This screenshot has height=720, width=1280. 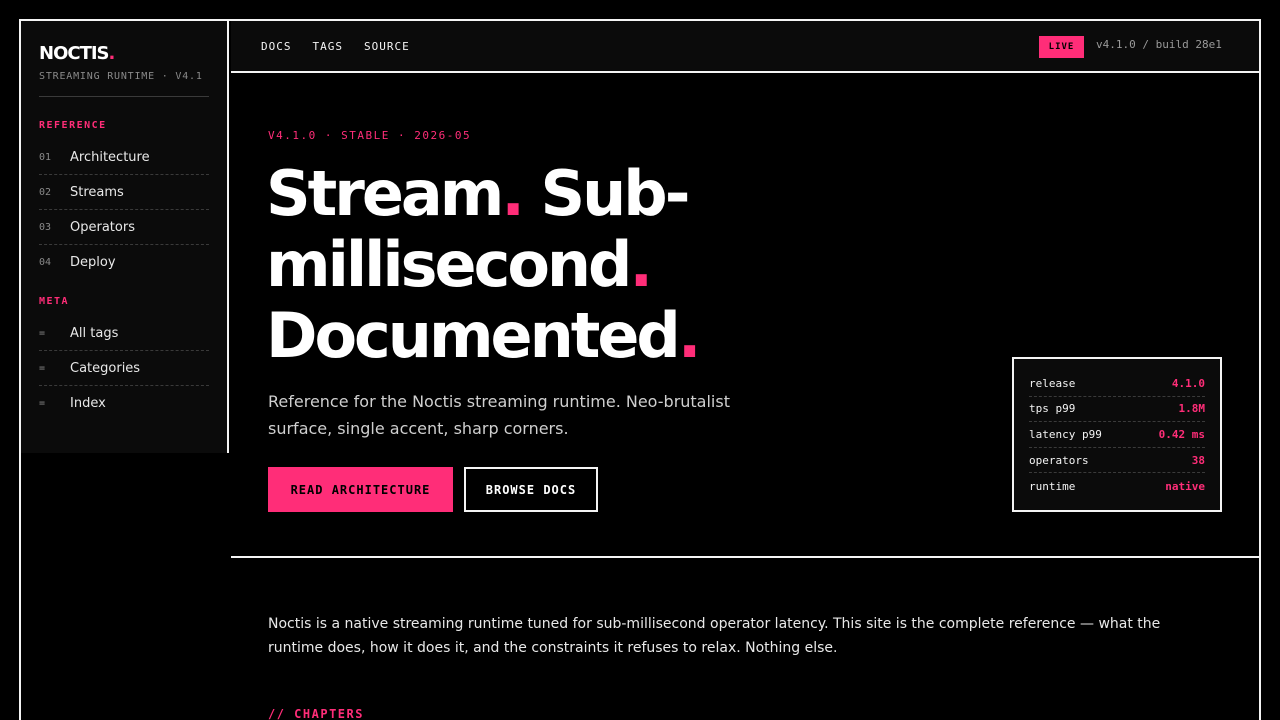 I want to click on reference-heading: REFERENCE, so click(x=73, y=125).